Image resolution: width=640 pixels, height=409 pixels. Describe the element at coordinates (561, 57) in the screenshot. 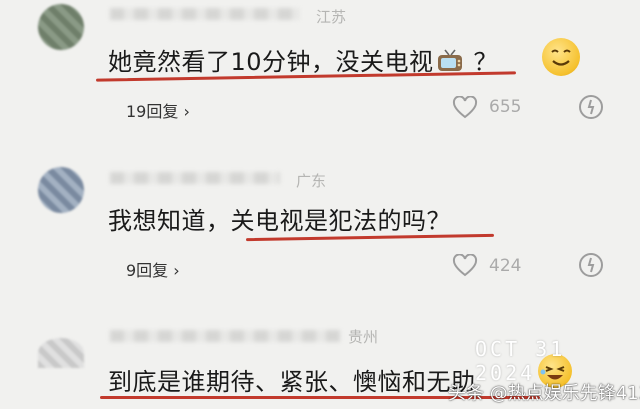

I see `smile-emoji-icon` at that location.